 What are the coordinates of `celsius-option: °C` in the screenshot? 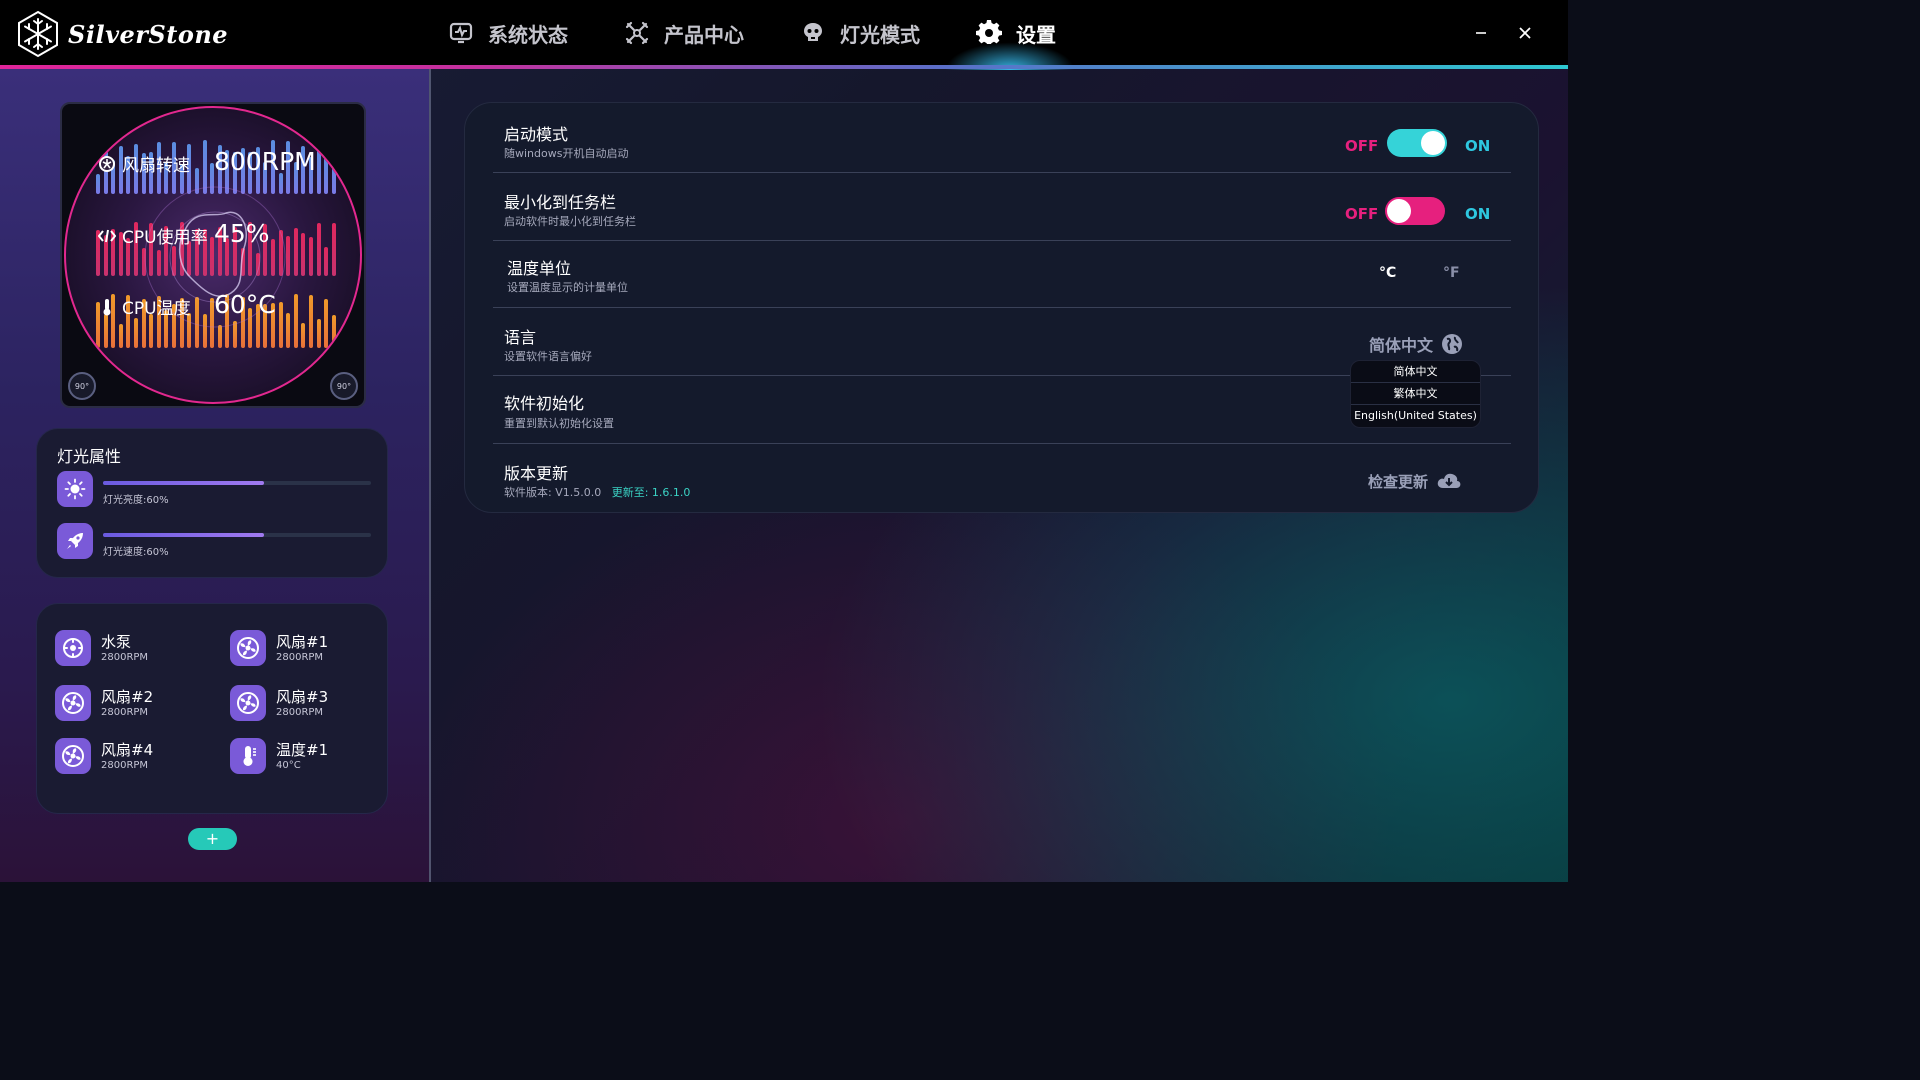 It's located at (1387, 273).